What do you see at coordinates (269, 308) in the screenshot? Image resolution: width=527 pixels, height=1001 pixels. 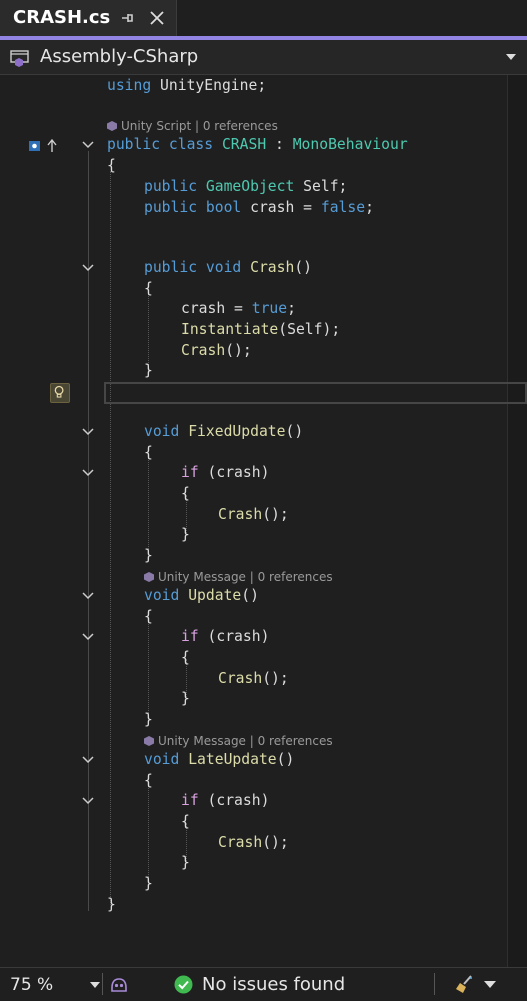 I see `code-token: true` at bounding box center [269, 308].